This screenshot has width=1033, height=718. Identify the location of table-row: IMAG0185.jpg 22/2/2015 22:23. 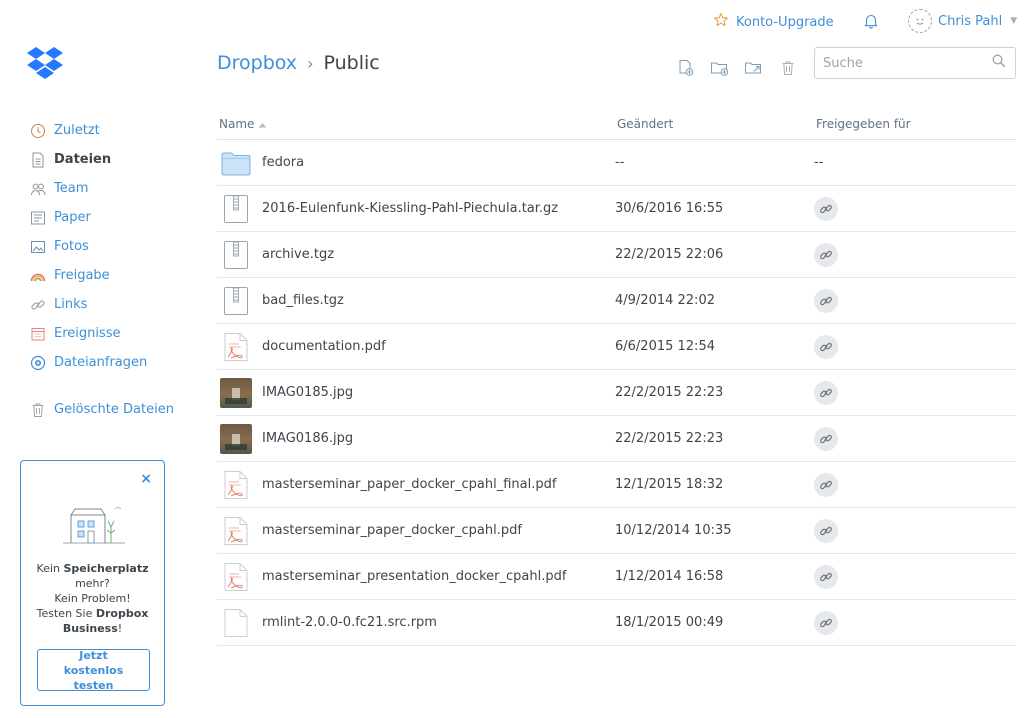
(616, 393).